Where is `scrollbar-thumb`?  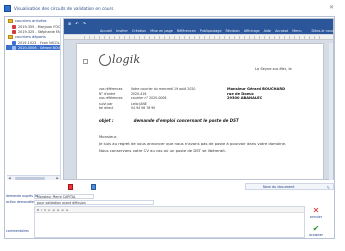 scrollbar-thumb is located at coordinates (30, 178).